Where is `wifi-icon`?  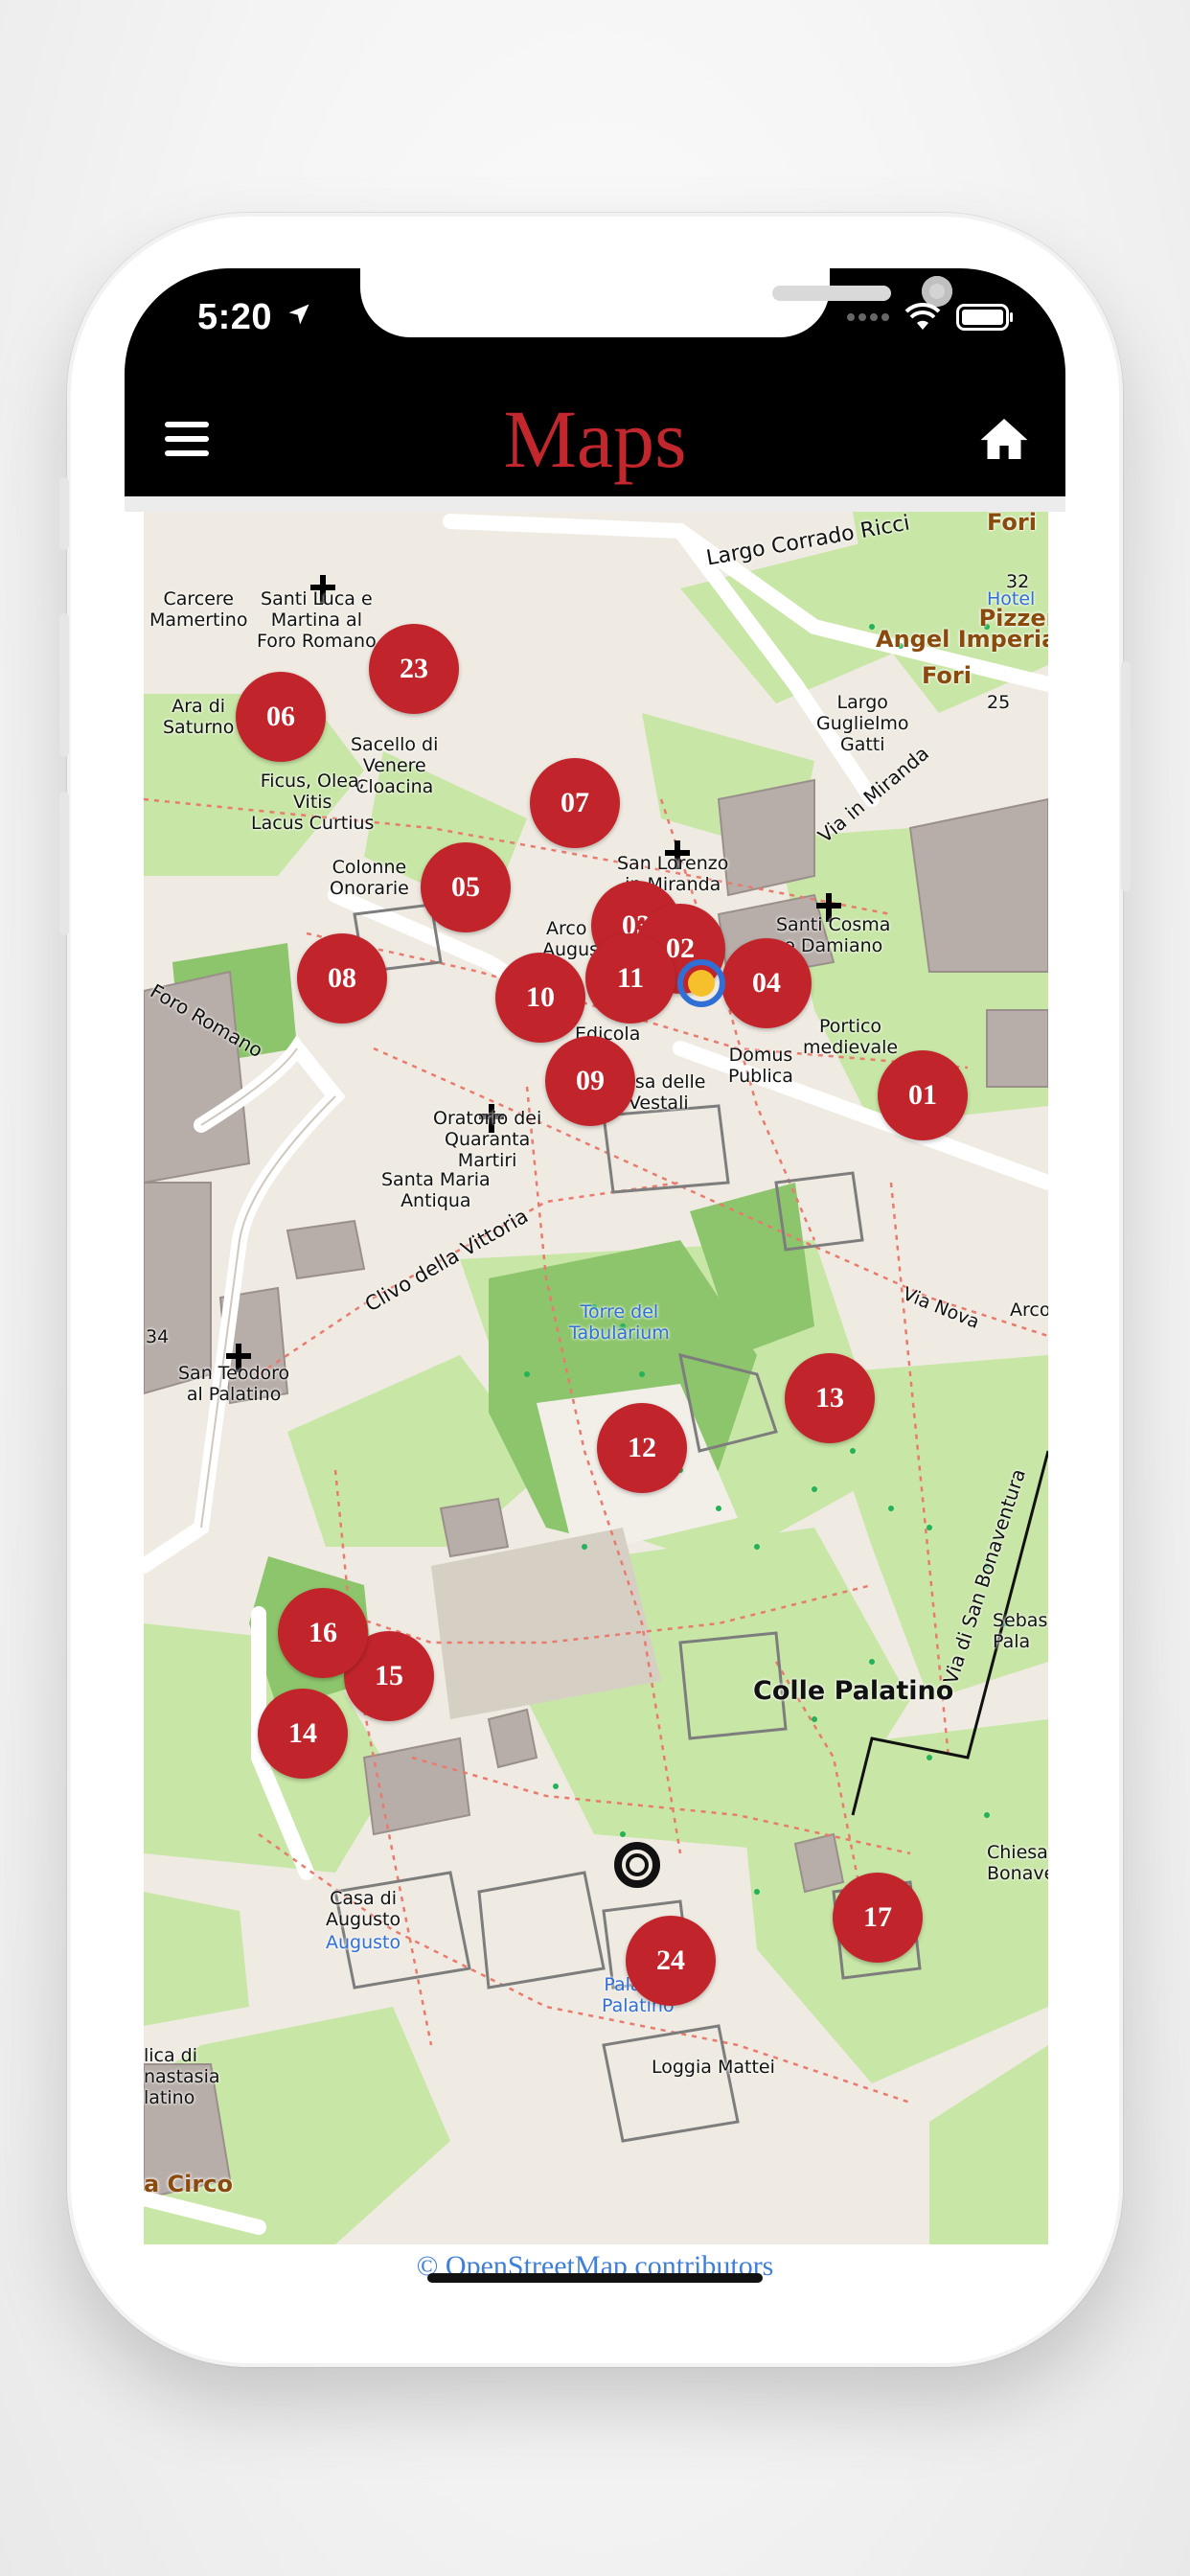 wifi-icon is located at coordinates (922, 316).